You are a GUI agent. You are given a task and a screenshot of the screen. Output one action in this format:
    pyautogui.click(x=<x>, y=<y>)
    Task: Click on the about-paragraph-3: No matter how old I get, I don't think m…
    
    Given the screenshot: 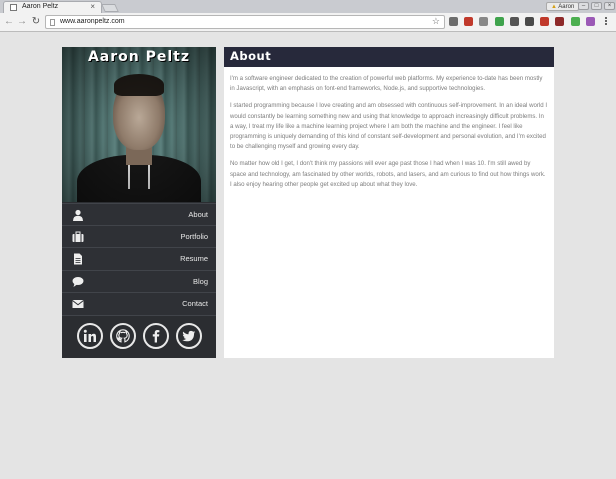 What is the action you would take?
    pyautogui.click(x=388, y=174)
    